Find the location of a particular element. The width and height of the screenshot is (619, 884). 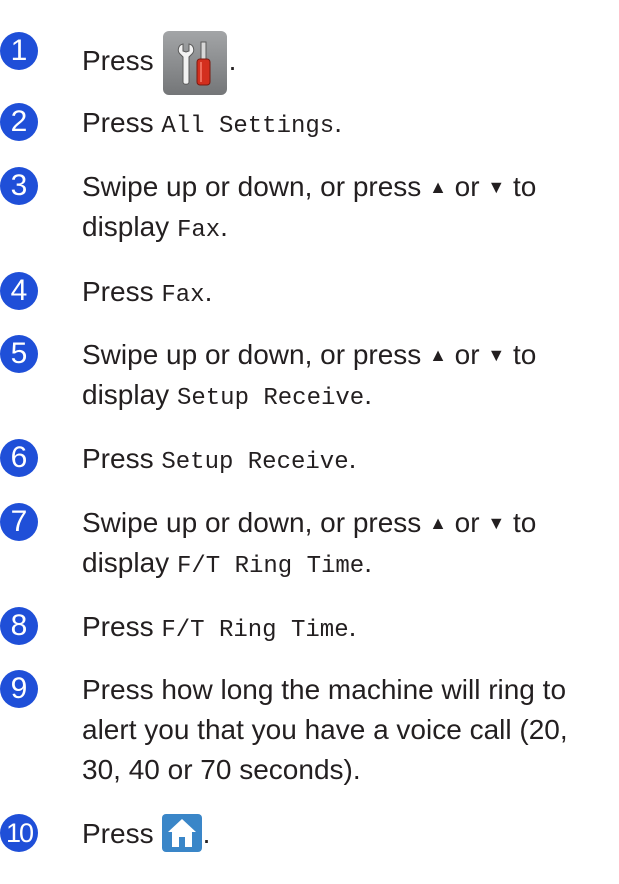

step-number: 10 is located at coordinates (19, 833).